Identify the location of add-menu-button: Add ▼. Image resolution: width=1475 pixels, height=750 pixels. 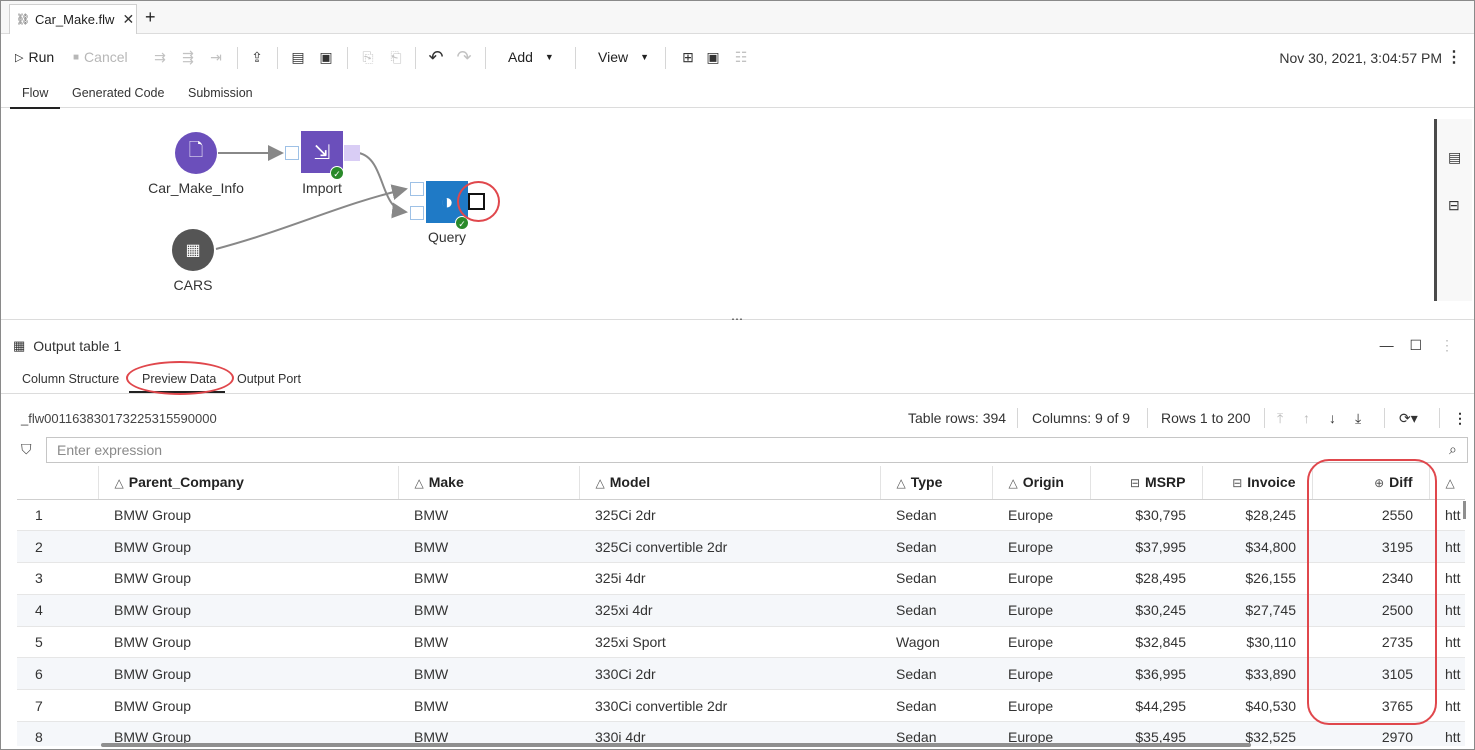
(531, 57).